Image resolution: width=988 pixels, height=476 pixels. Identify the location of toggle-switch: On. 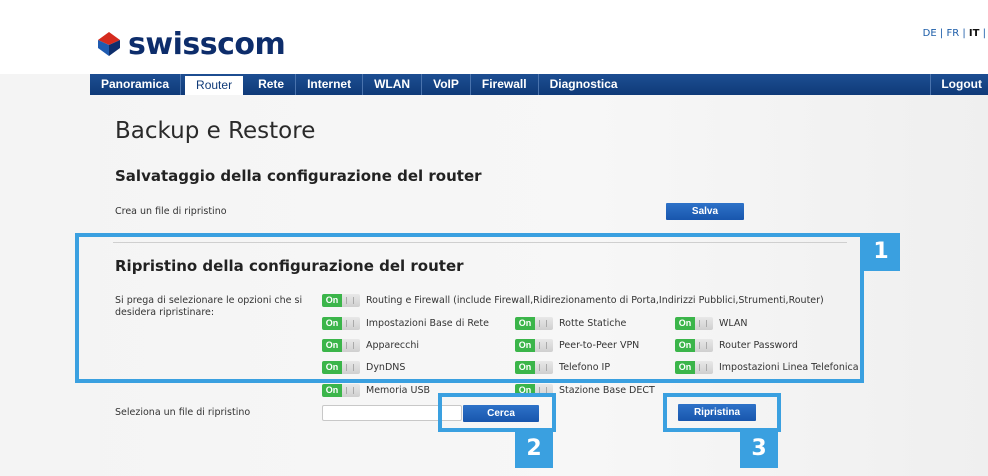
(341, 390).